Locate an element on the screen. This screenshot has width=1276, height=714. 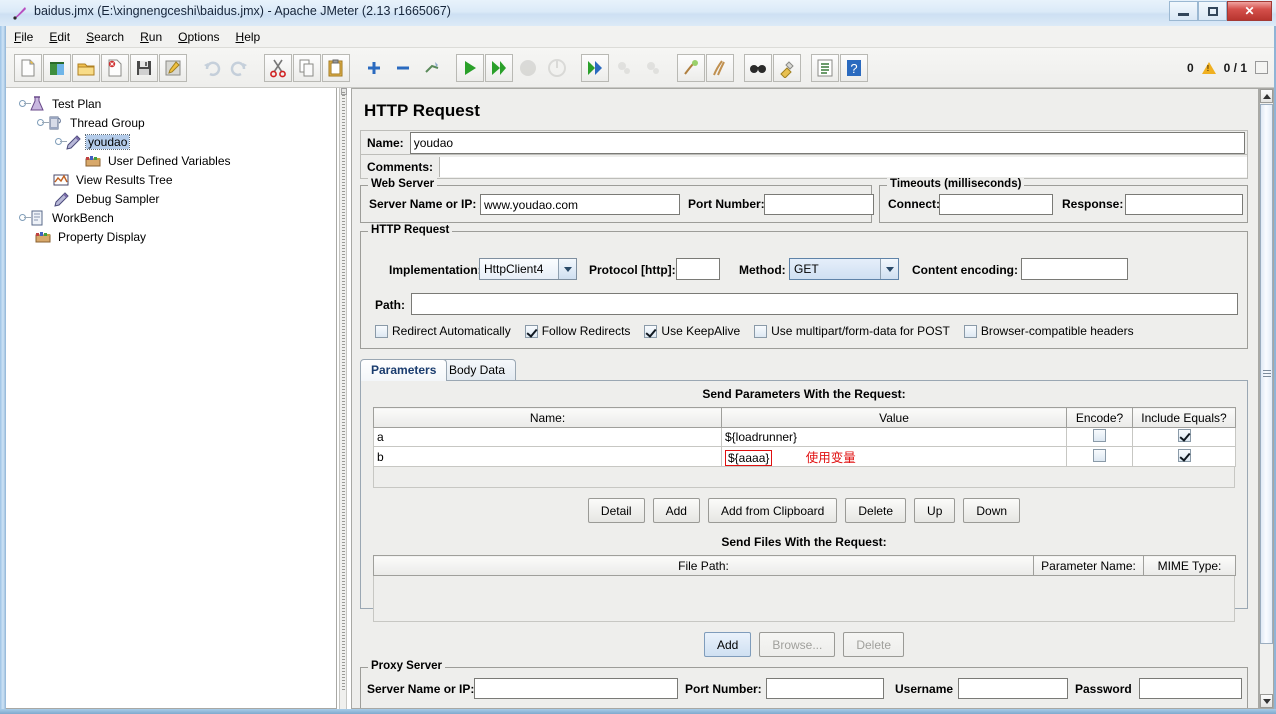
tree-node-youdao: youdao is located at coordinates (175, 141).